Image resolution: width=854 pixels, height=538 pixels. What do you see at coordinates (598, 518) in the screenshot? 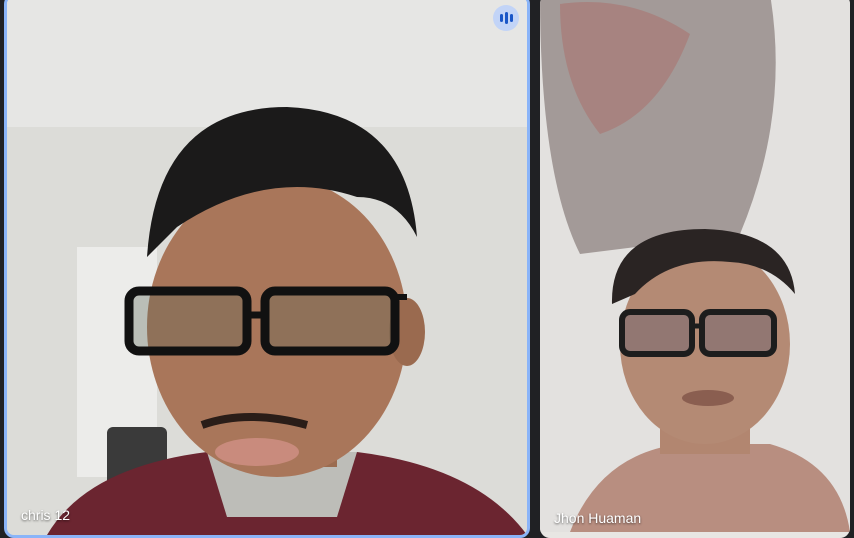
I see `participant-name: Jhon Huaman` at bounding box center [598, 518].